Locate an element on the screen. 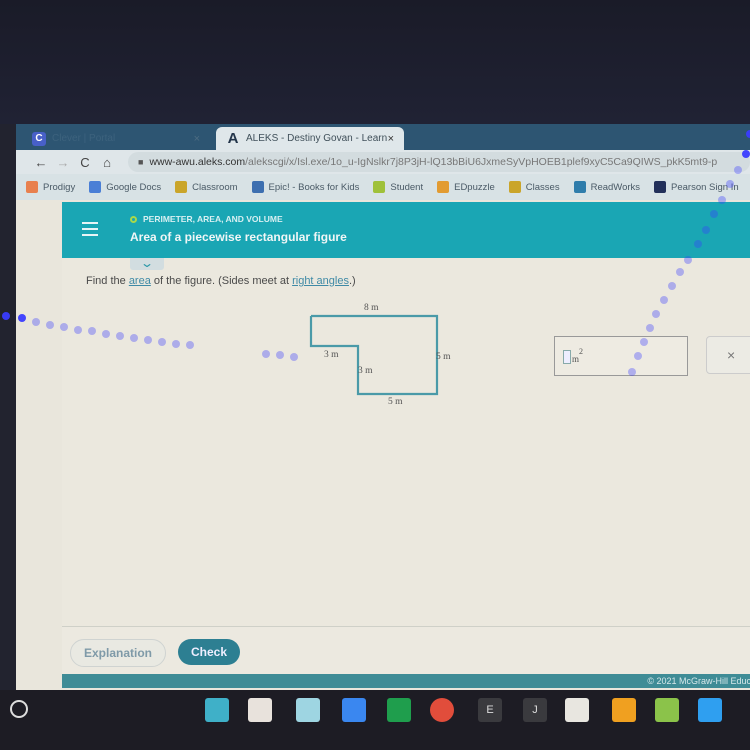 This screenshot has width=750, height=750. blue-icon is located at coordinates (710, 710).